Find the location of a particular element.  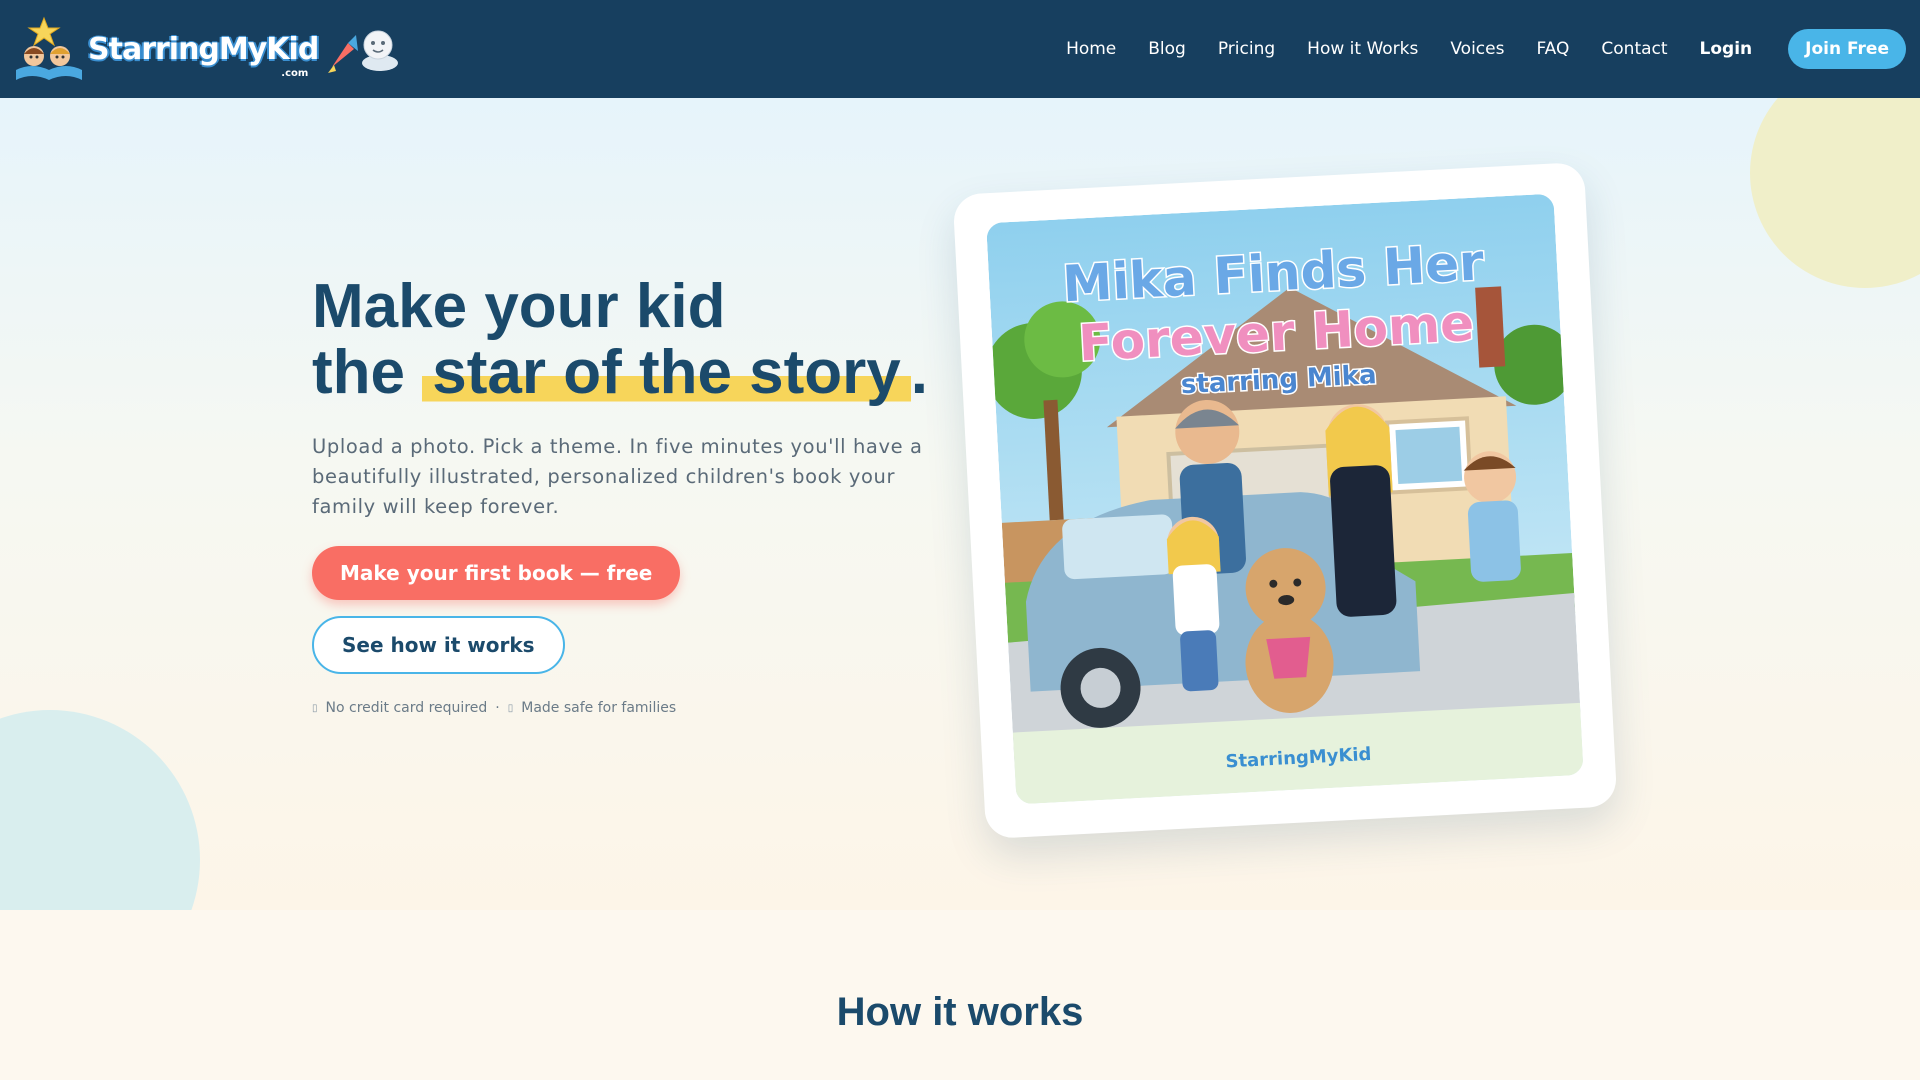

how-it-works-title: How it works is located at coordinates (960, 1012).